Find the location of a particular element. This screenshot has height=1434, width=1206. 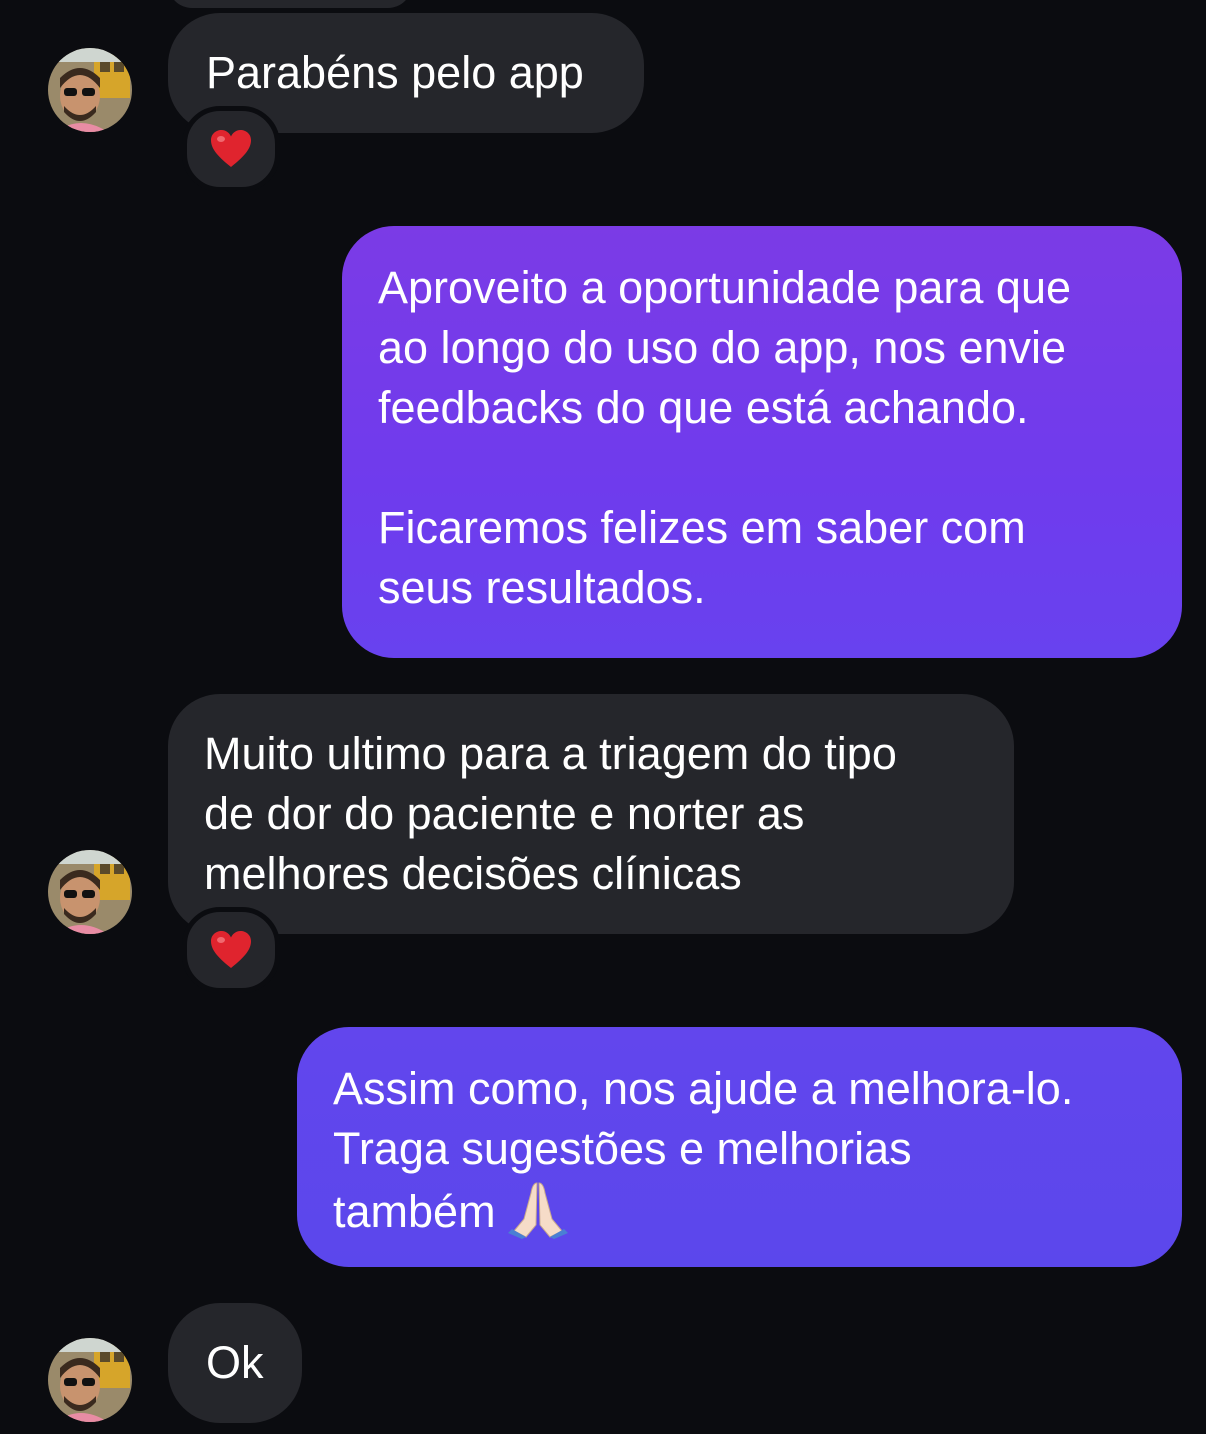

incoming-message-bubble: Ok is located at coordinates (235, 1363).